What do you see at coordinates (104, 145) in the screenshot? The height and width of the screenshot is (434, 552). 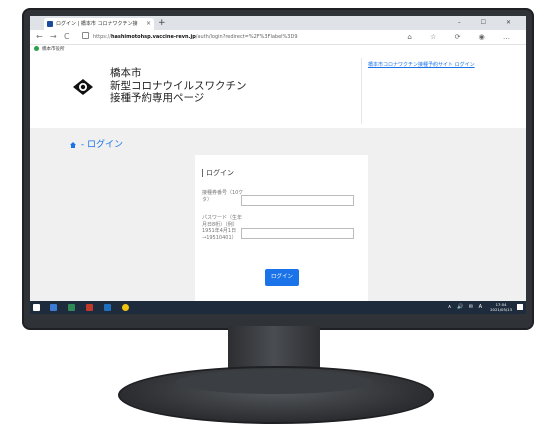 I see `breadcrumb-current: ログイン` at bounding box center [104, 145].